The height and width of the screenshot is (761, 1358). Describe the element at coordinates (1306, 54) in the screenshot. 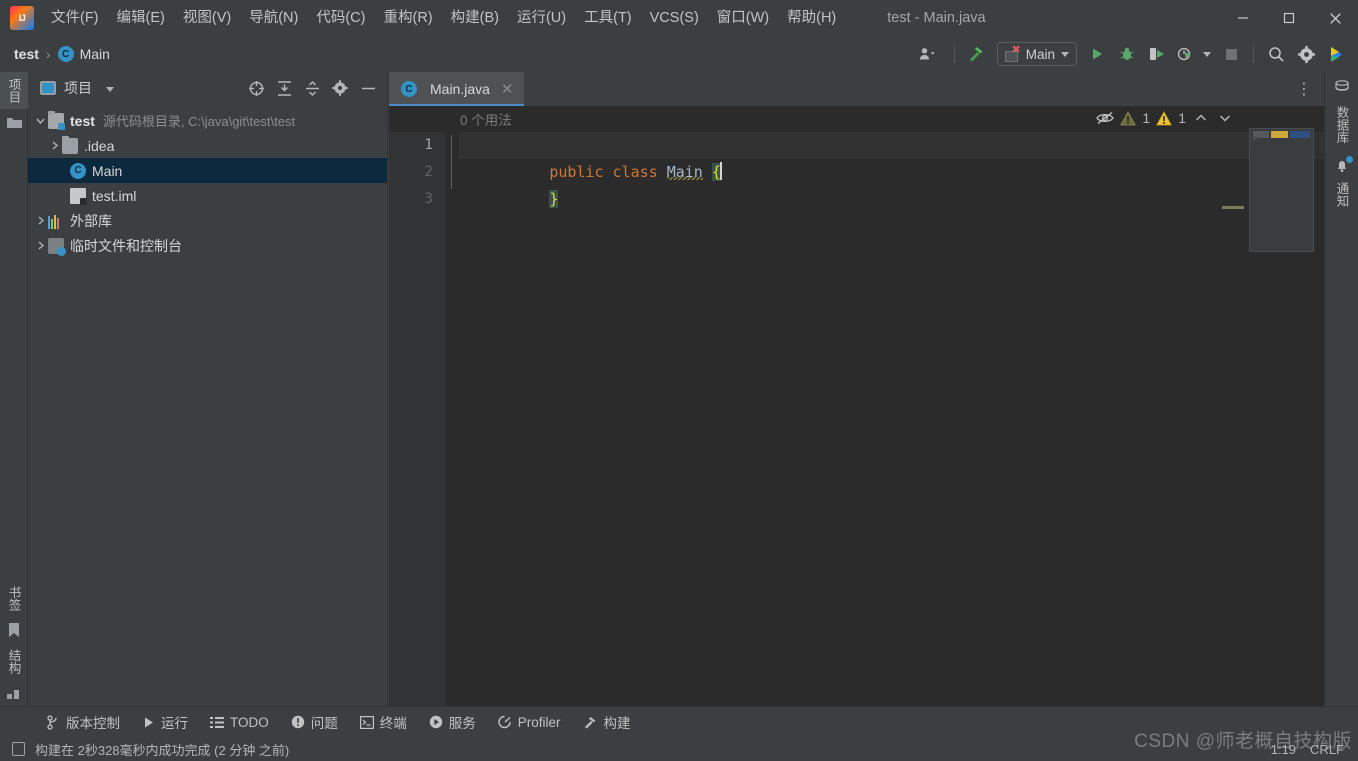

I see `settings-button` at that location.